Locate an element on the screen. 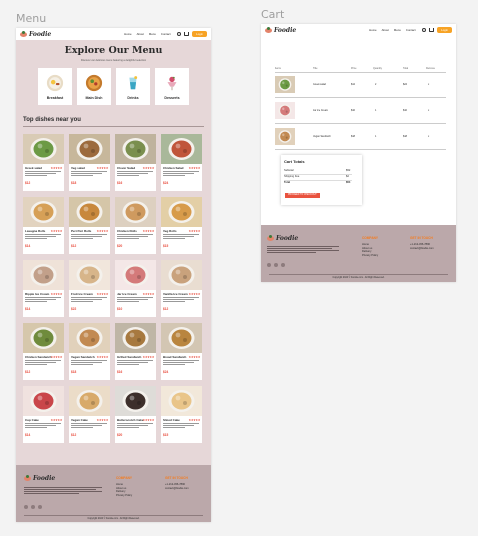  dish-card: Lasagna Rolls ★★★★★ $14 is located at coordinates (43, 225).